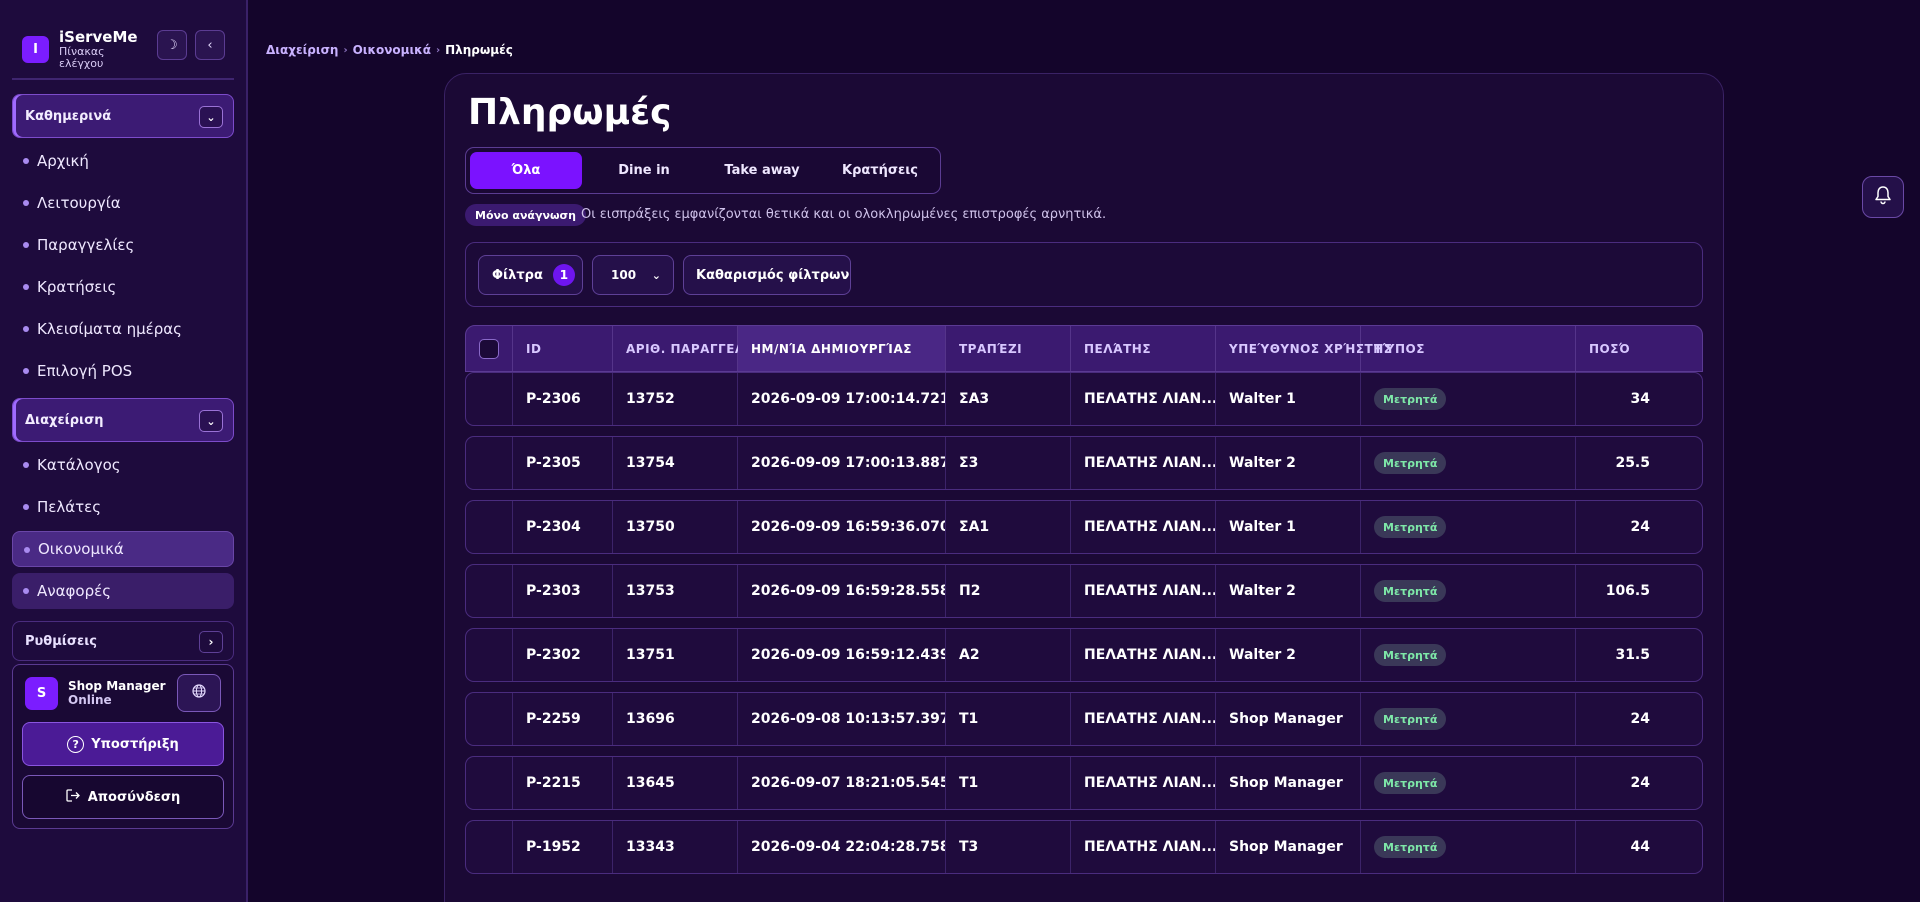  What do you see at coordinates (1288, 783) in the screenshot?
I see `cell-user: Shop Manager` at bounding box center [1288, 783].